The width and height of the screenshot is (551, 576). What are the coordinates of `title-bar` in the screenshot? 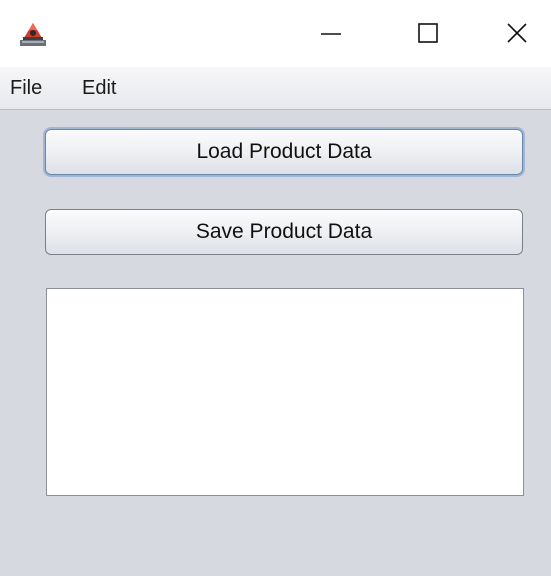 It's located at (275, 33).